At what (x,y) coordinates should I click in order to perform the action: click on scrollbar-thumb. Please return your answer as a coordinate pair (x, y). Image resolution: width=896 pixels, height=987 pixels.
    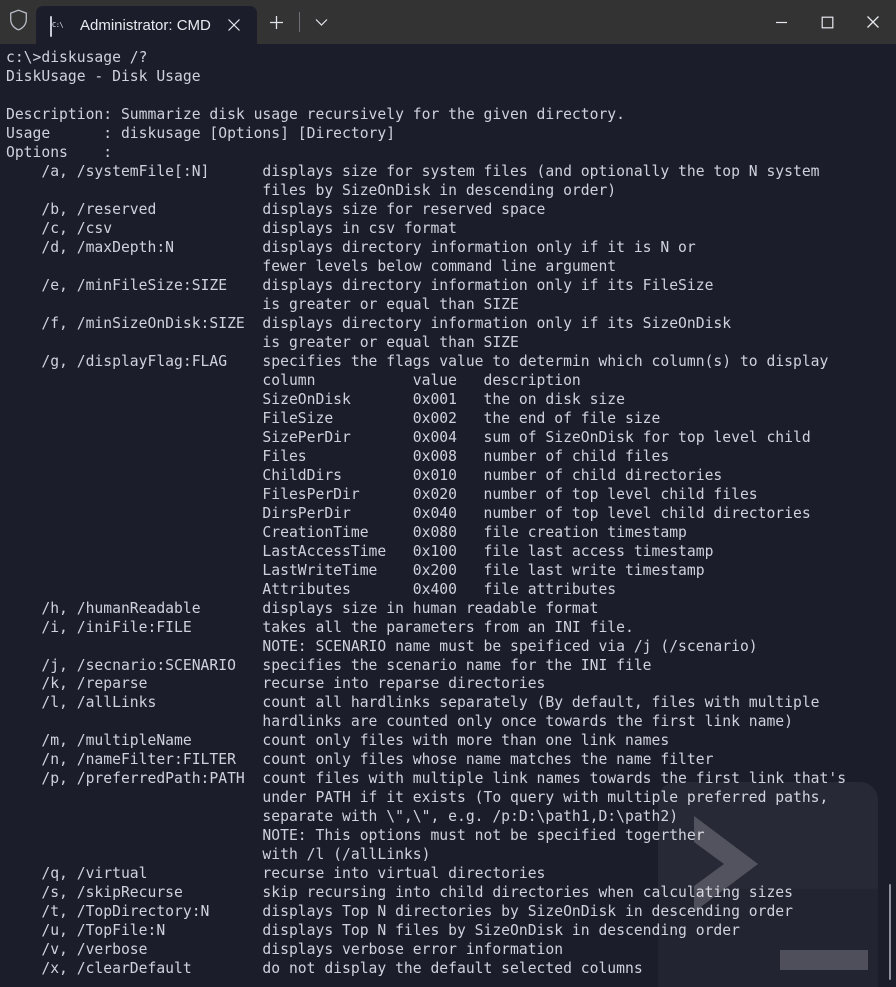
    Looking at the image, I should click on (890, 932).